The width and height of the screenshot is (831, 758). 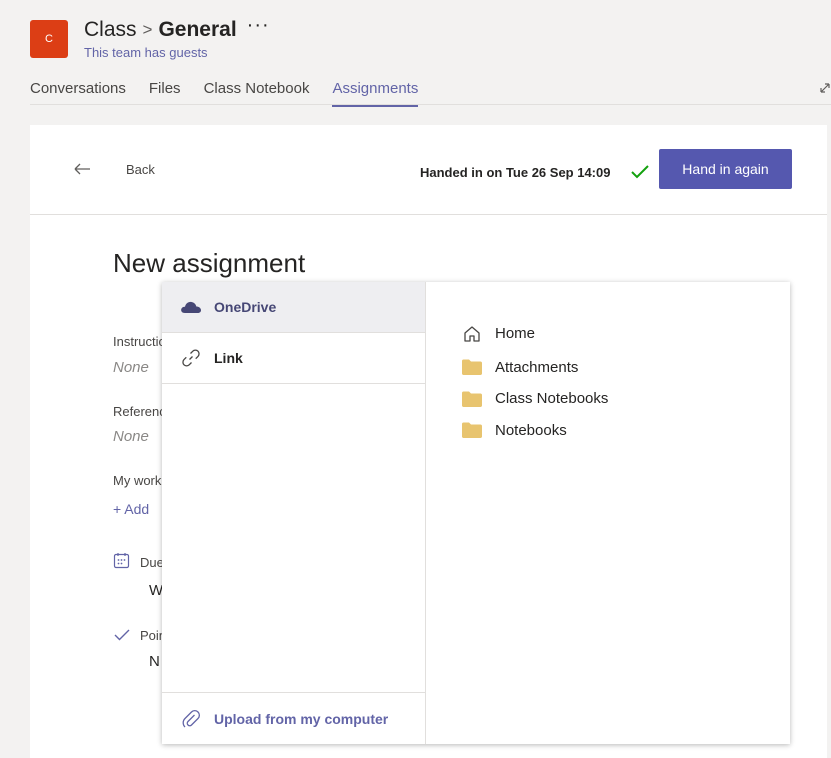 I want to click on team-avatar: C, so click(x=49, y=39).